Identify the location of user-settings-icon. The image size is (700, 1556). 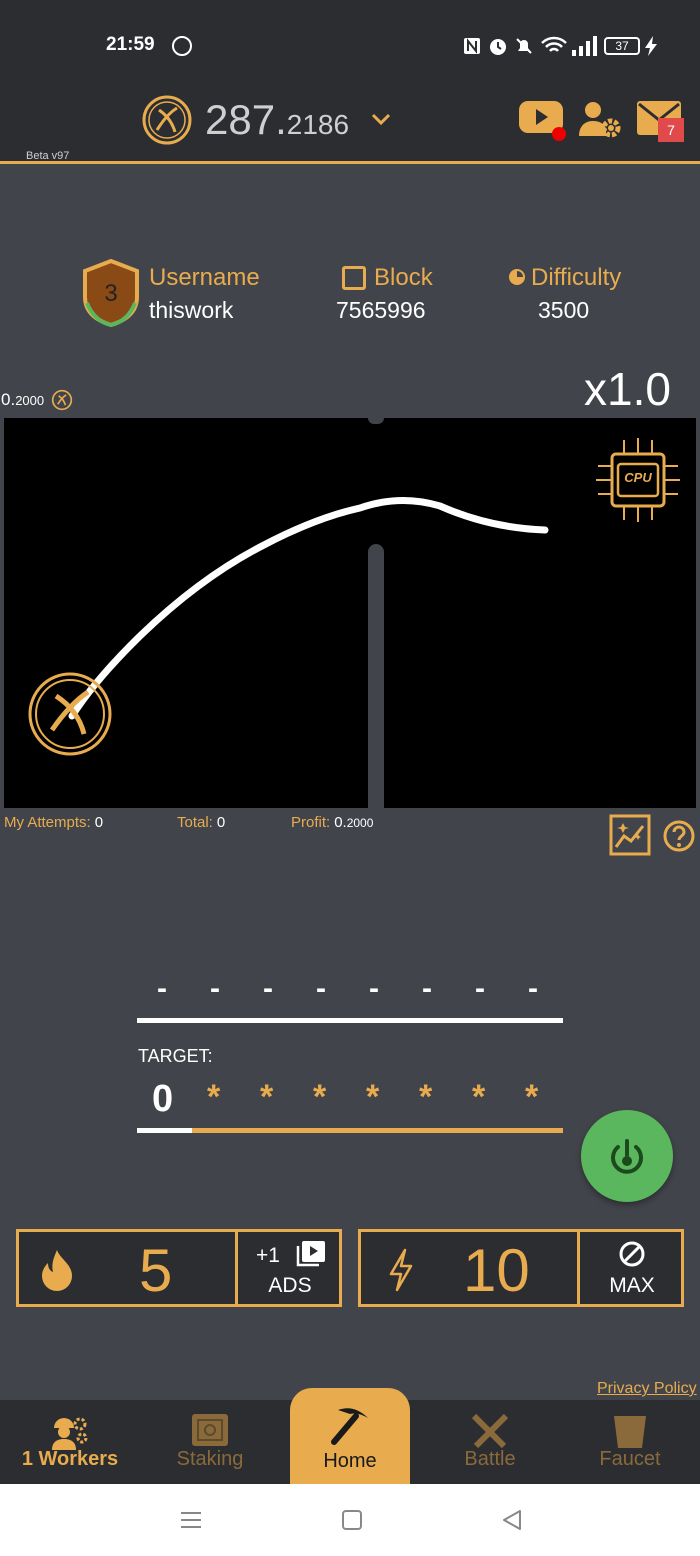
(600, 120).